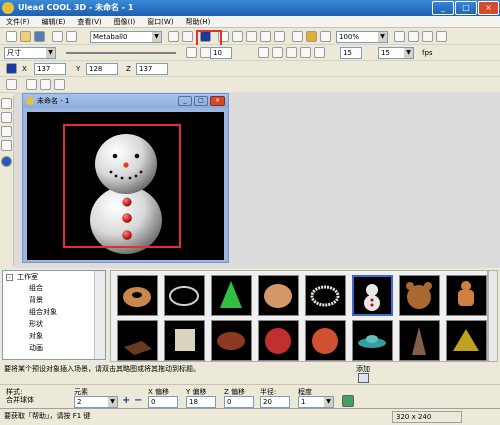  What do you see at coordinates (239, 402) in the screenshot?
I see `z-offset-input: 0` at bounding box center [239, 402].